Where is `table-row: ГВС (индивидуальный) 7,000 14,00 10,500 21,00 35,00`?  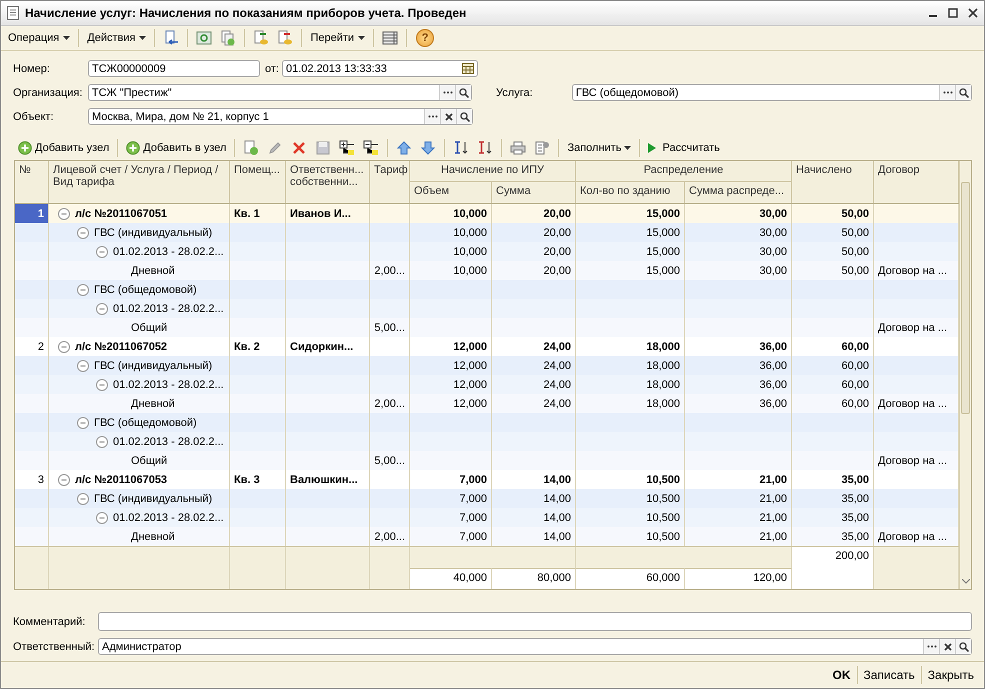
table-row: ГВС (индивидуальный) 7,000 14,00 10,500 21,00 35,00 is located at coordinates (487, 498).